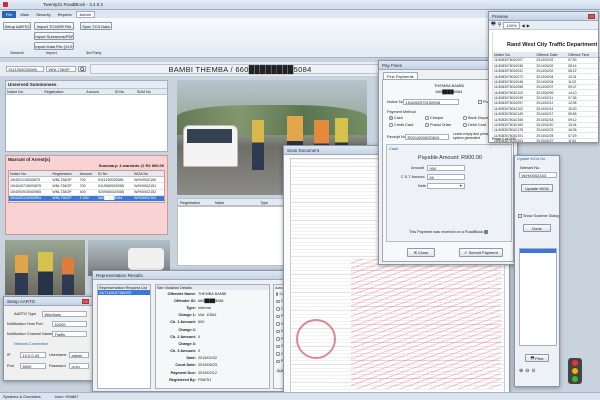  What do you see at coordinates (538, 175) in the screenshot?
I see `woa-input: W/H/0002153` at bounding box center [538, 175].